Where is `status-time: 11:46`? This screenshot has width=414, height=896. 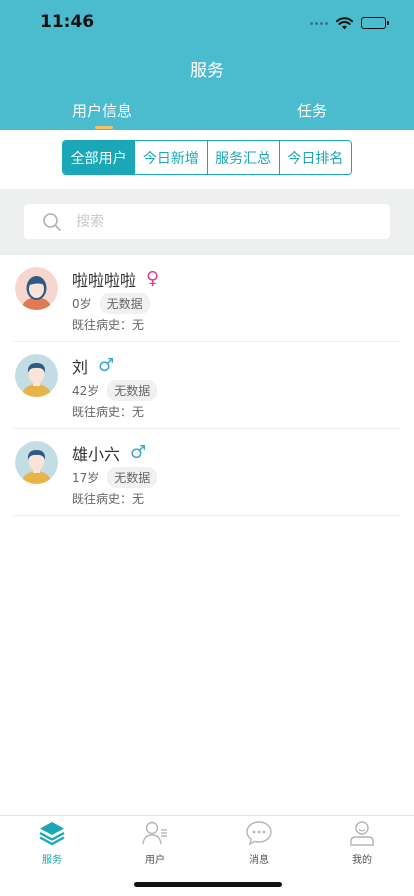
status-time: 11:46 is located at coordinates (67, 22).